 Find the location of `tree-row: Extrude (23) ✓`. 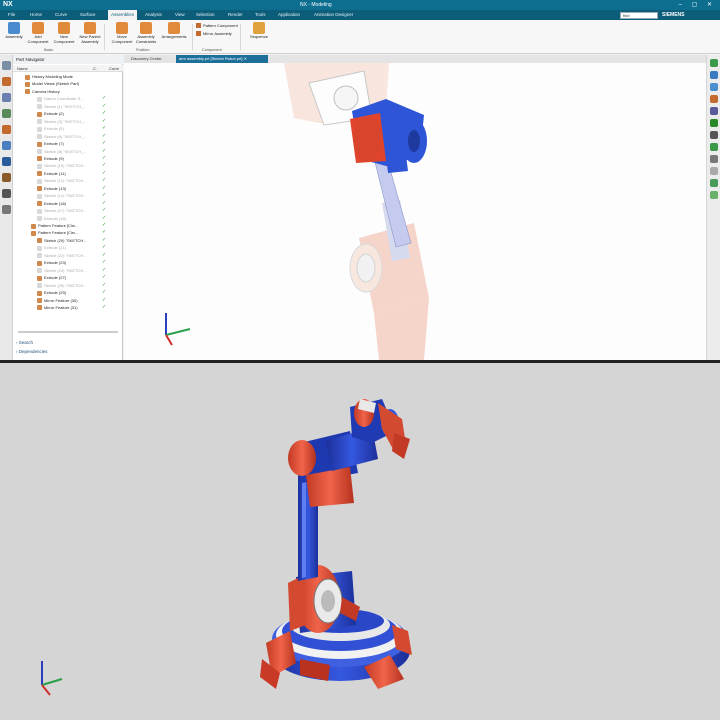

tree-row: Extrude (23) ✓ is located at coordinates (68, 262).